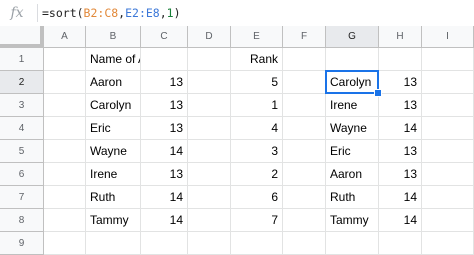 The image size is (474, 255). I want to click on cell-f4, so click(304, 128).